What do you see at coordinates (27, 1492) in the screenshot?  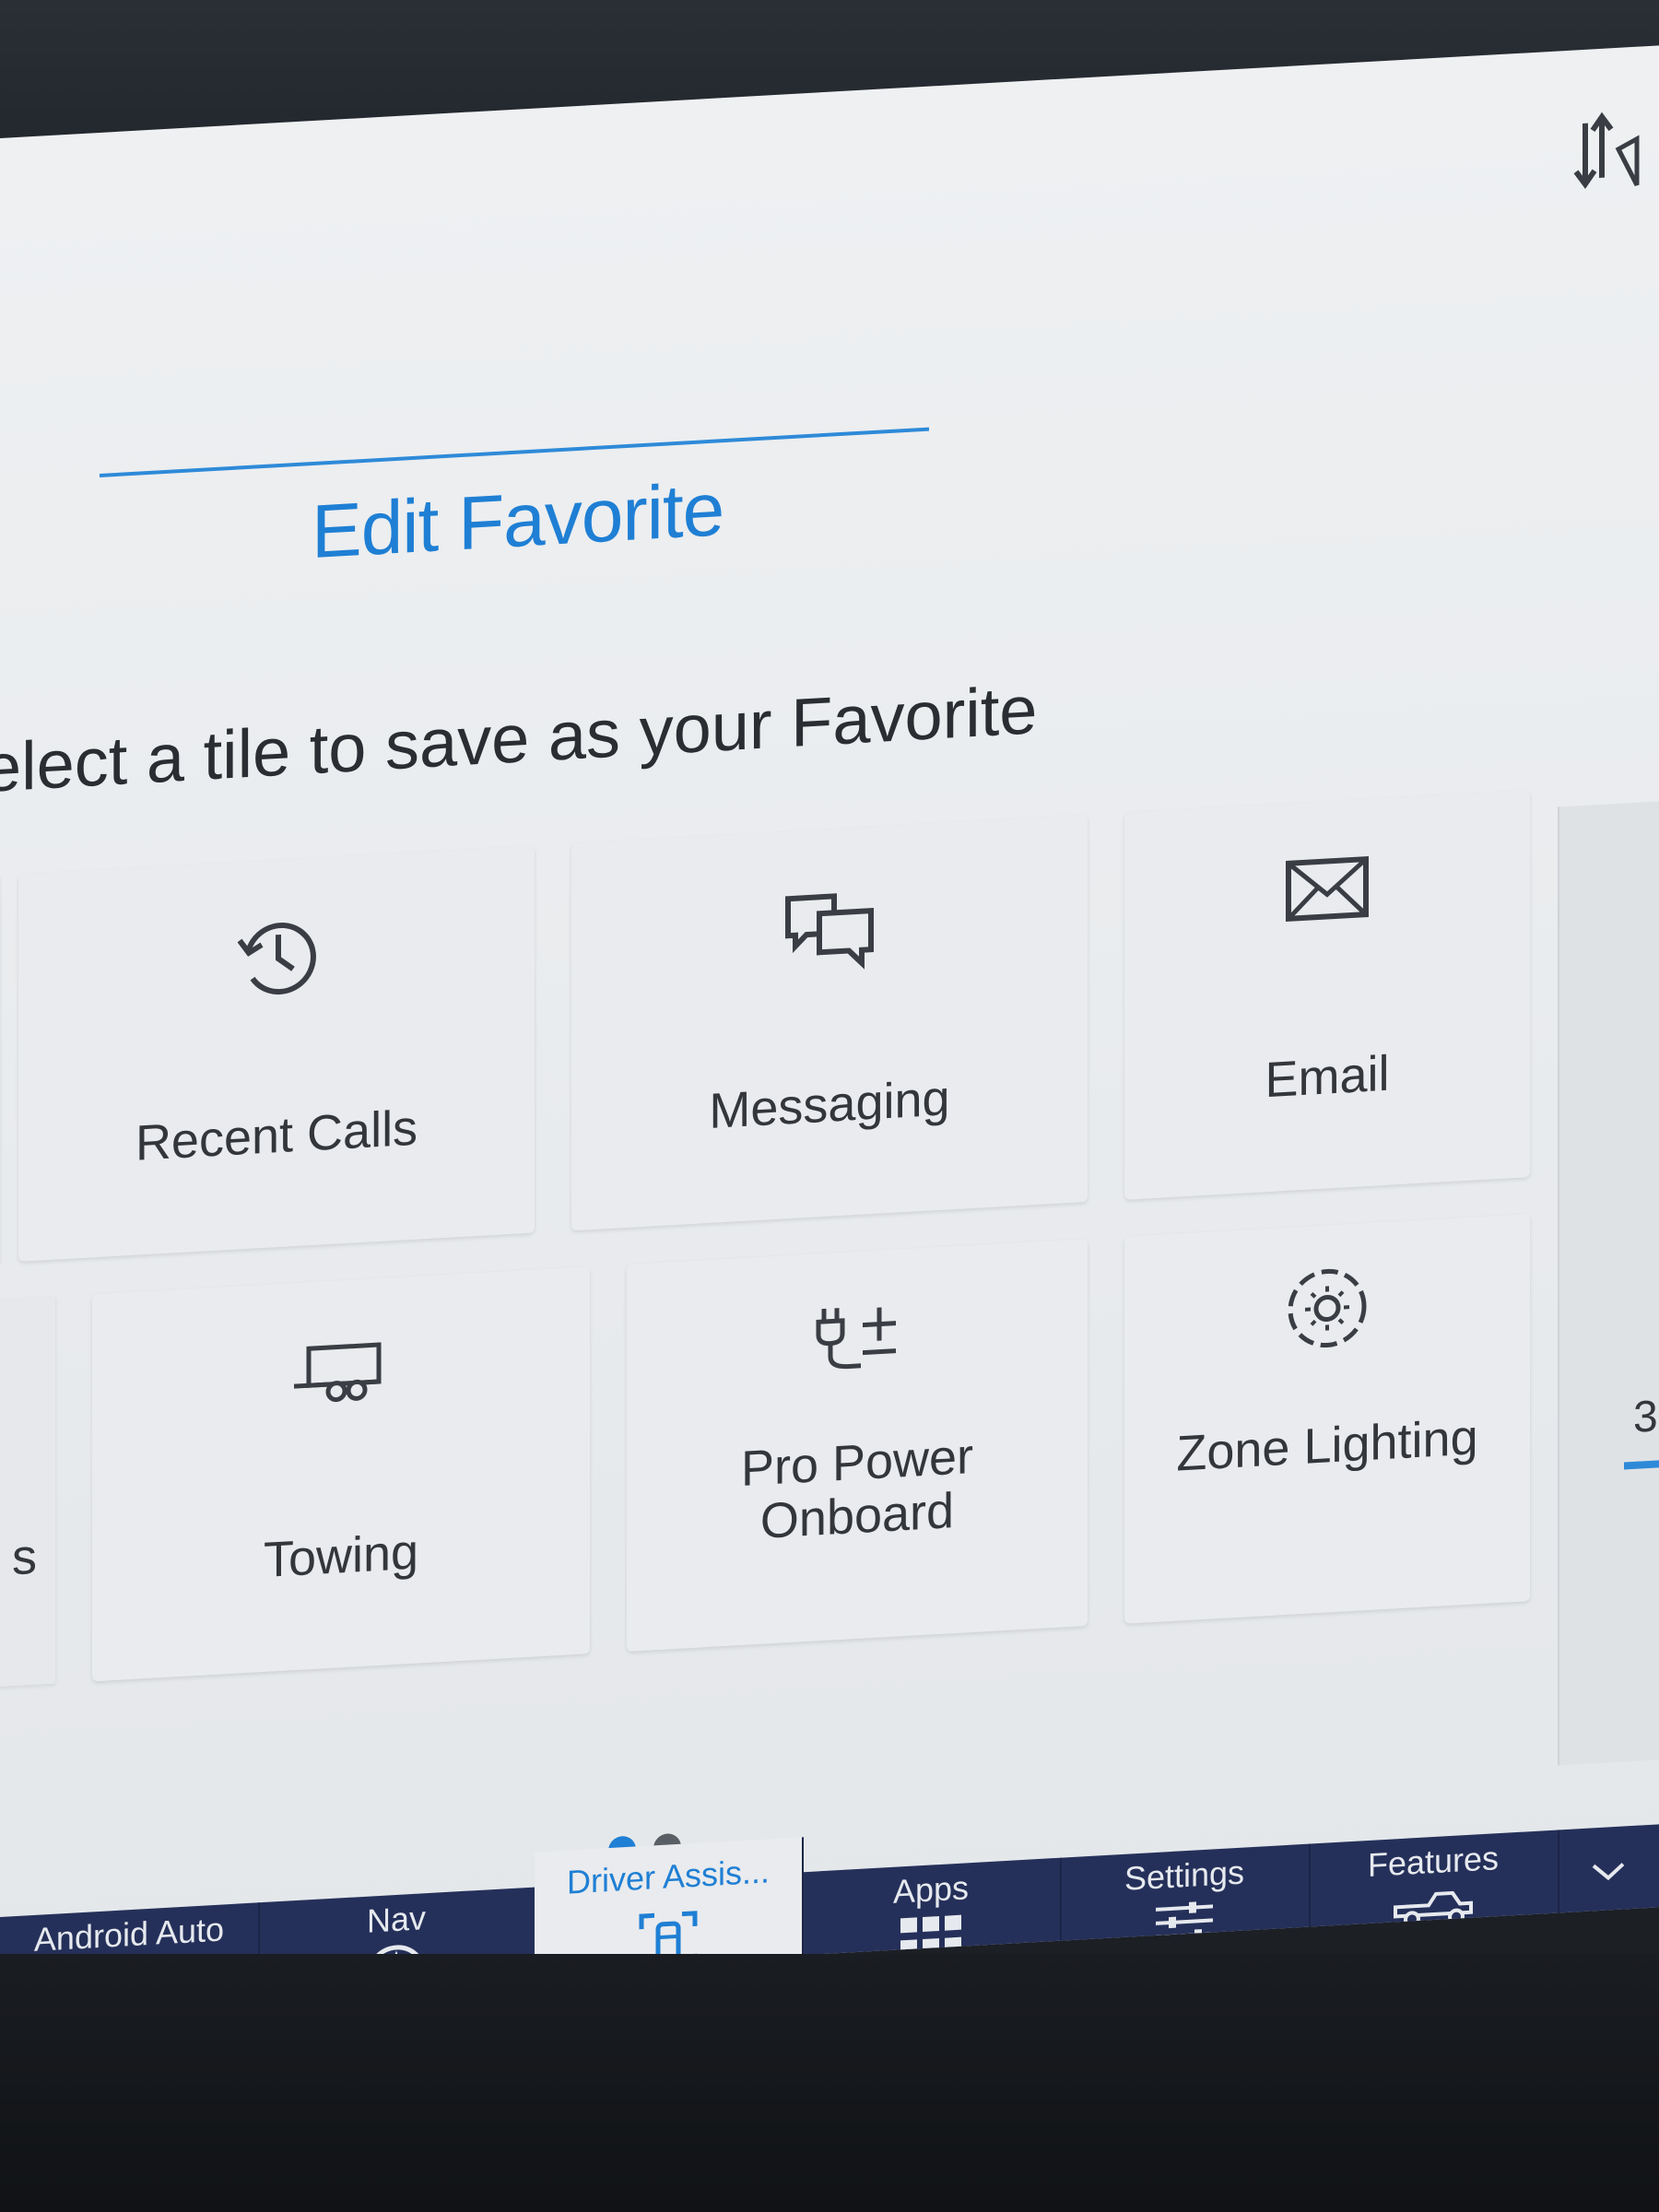 I see `partial-tile-bottom: s` at bounding box center [27, 1492].